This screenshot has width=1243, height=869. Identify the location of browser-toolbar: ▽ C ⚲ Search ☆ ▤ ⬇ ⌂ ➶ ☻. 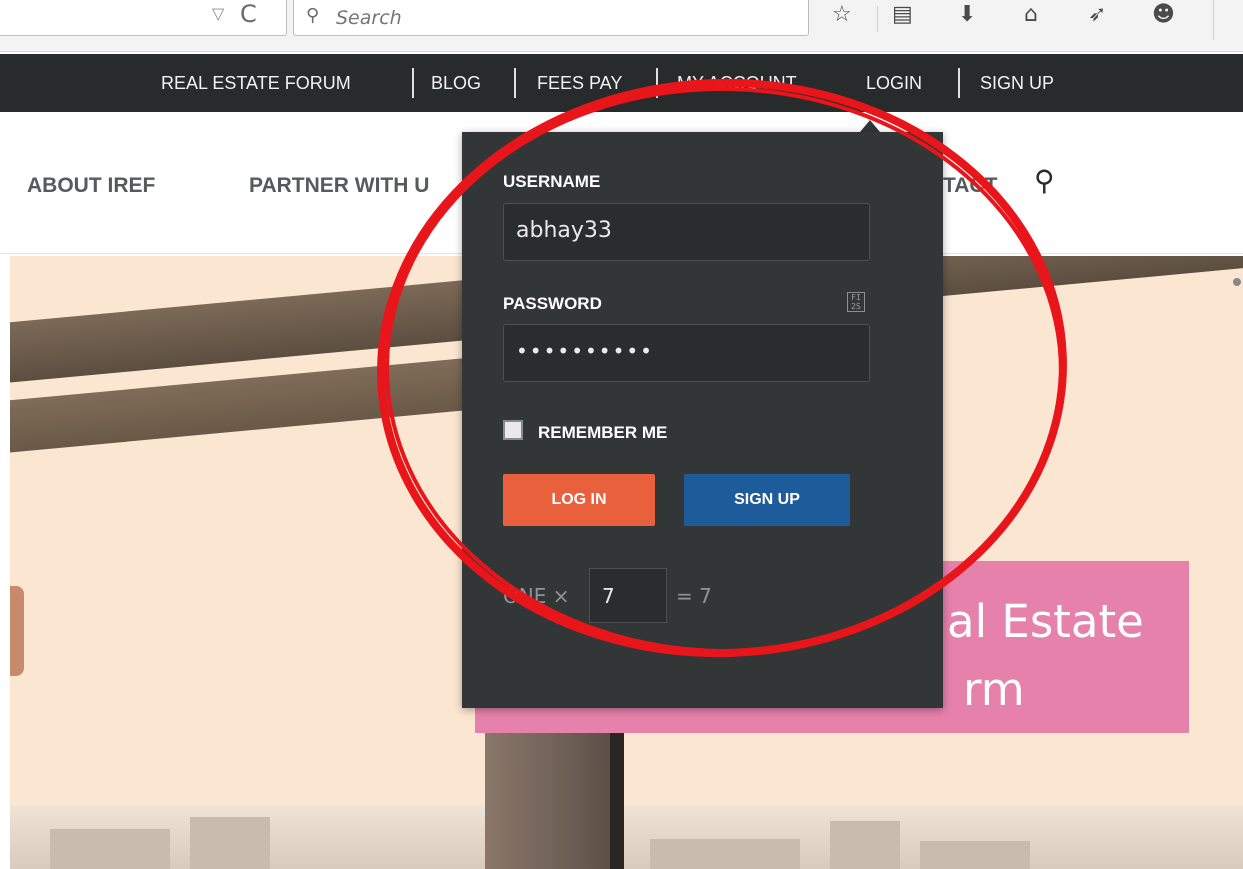
(621, 26).